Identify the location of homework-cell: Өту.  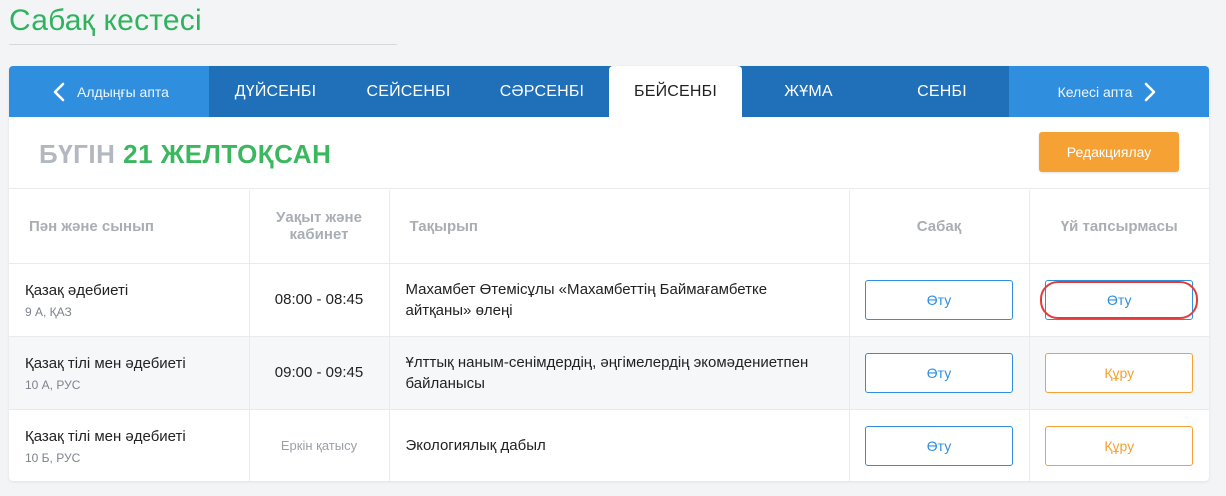
(1119, 300).